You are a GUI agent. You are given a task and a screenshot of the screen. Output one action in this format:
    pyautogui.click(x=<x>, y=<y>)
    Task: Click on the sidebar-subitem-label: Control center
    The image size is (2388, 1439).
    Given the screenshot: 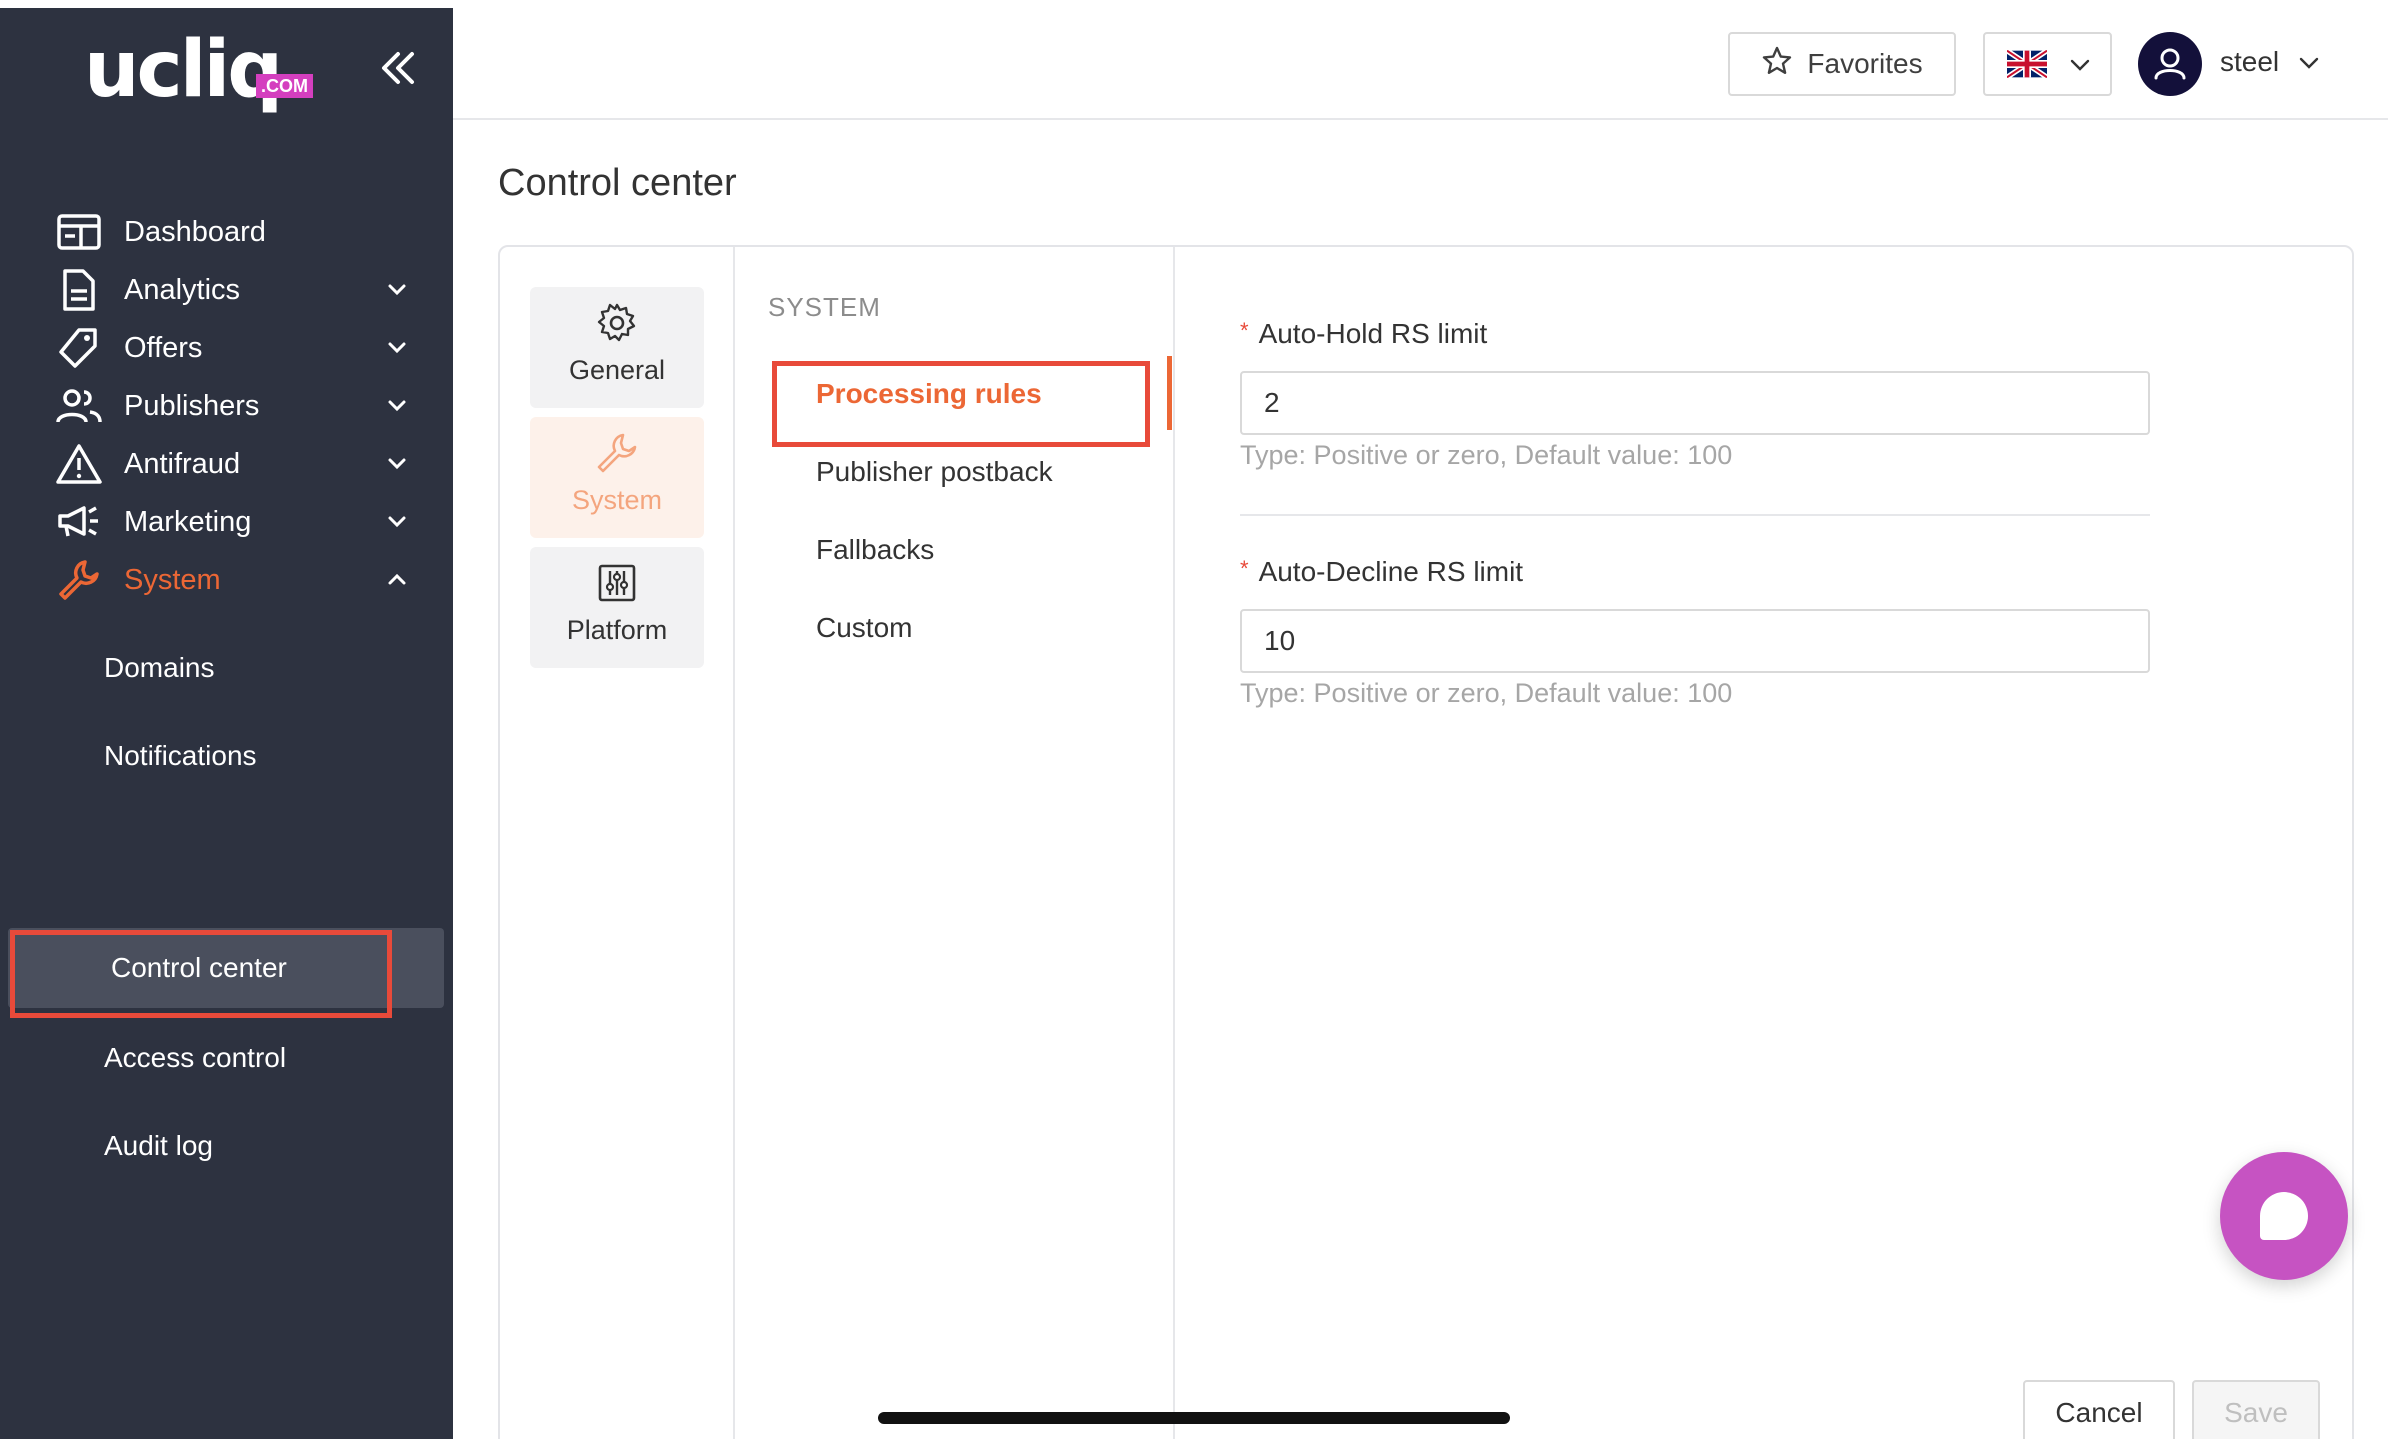 What is the action you would take?
    pyautogui.click(x=199, y=967)
    